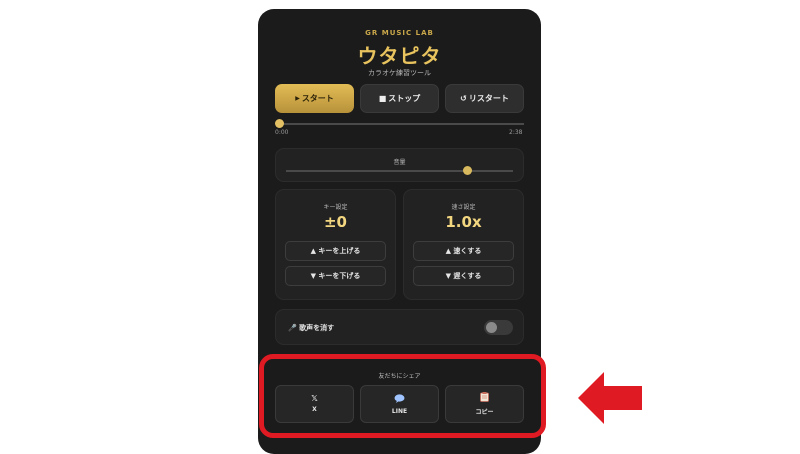 The height and width of the screenshot is (454, 800). I want to click on speed-down-label: 遅くする, so click(467, 276).